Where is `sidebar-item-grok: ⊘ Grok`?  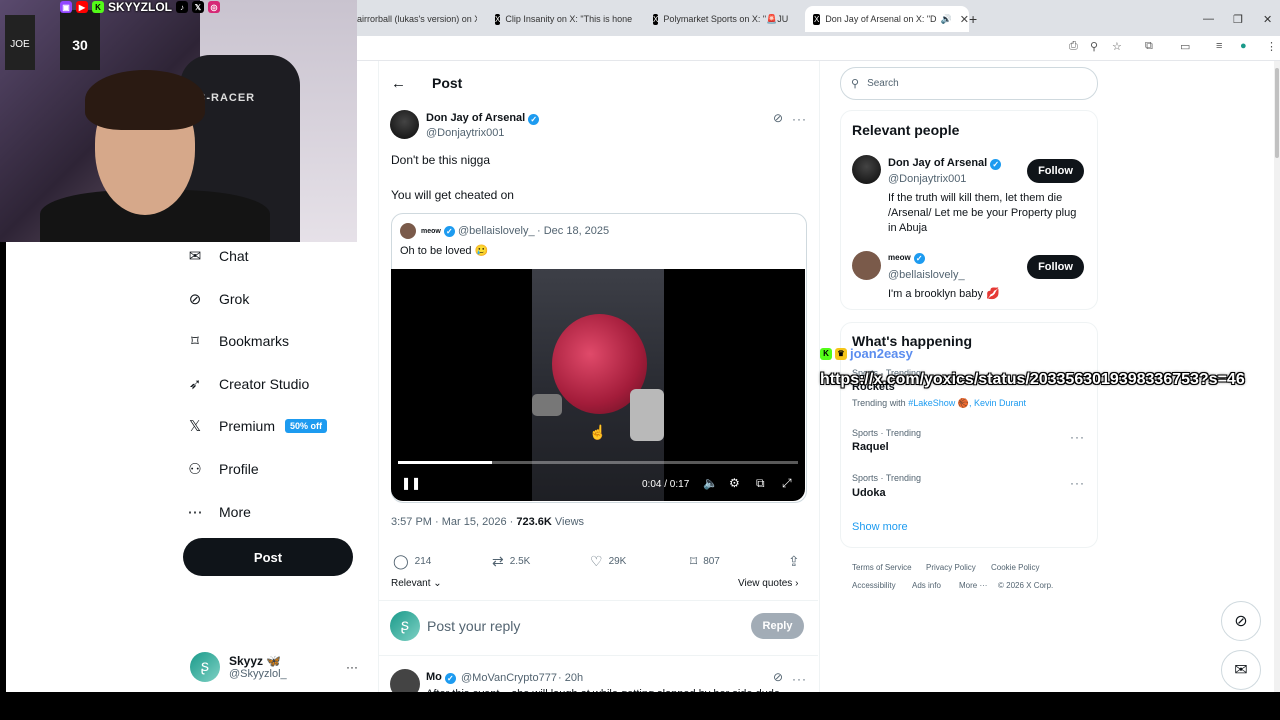 sidebar-item-grok: ⊘ Grok is located at coordinates (218, 299).